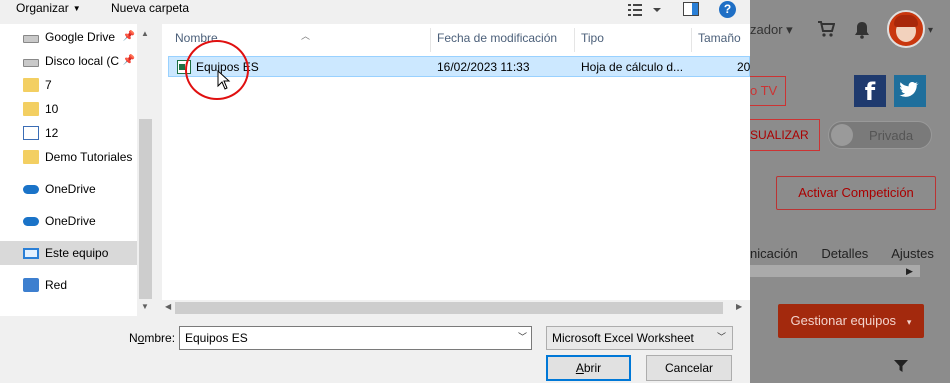 The width and height of the screenshot is (950, 383). I want to click on private-toggle: Privada, so click(880, 135).